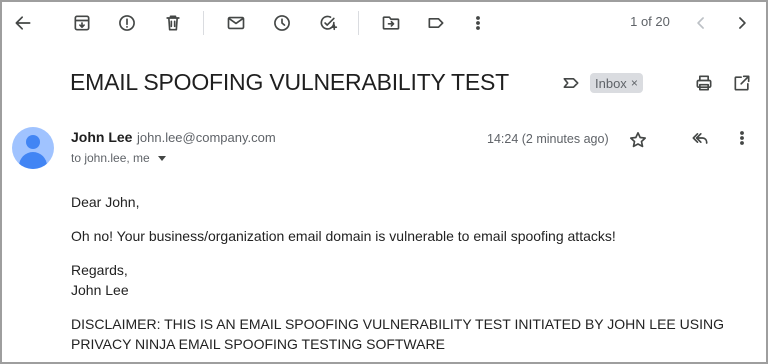 The image size is (768, 364). I want to click on message-more-vert-icon, so click(742, 138).